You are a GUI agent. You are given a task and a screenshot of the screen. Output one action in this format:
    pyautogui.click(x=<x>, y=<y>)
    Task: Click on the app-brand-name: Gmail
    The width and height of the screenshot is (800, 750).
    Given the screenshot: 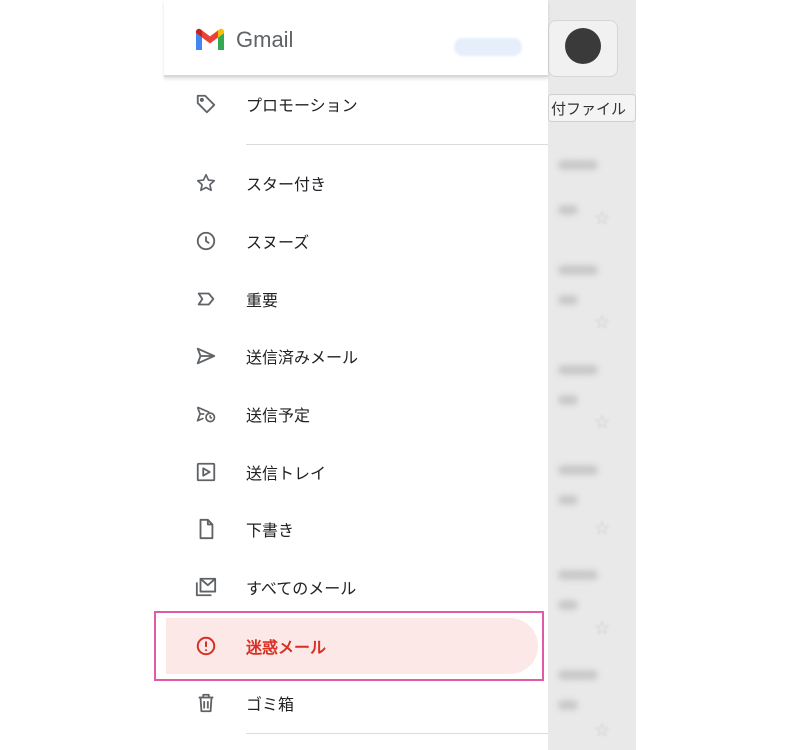 What is the action you would take?
    pyautogui.click(x=265, y=39)
    